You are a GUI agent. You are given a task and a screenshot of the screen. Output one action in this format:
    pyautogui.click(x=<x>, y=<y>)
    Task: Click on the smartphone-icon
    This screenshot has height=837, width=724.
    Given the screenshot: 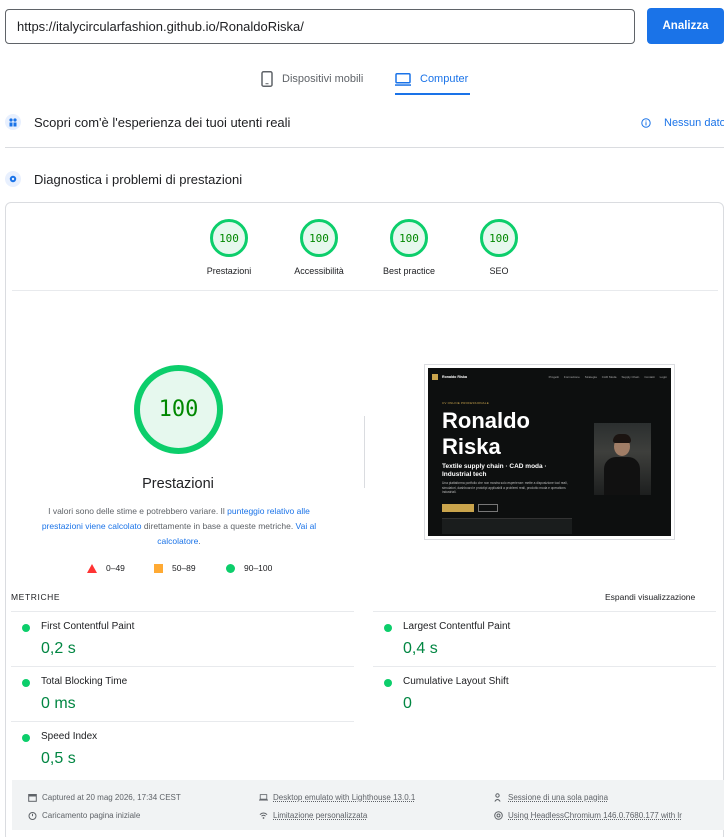 What is the action you would take?
    pyautogui.click(x=267, y=79)
    